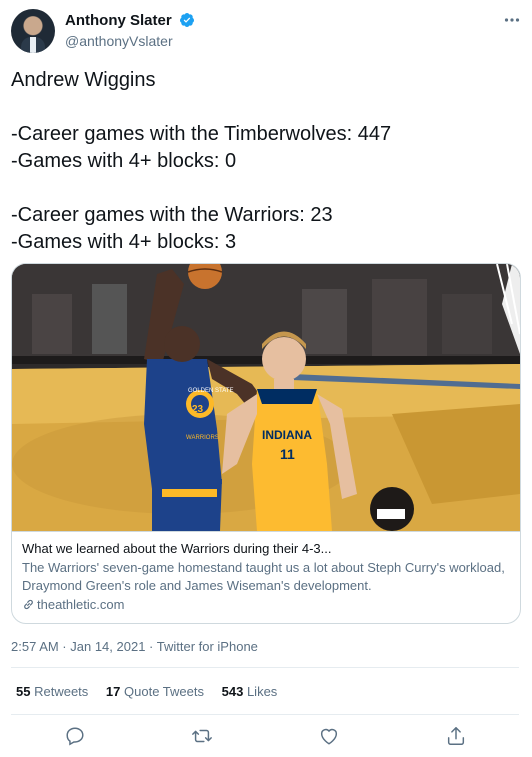  Describe the element at coordinates (456, 736) in the screenshot. I see `share-icon` at that location.